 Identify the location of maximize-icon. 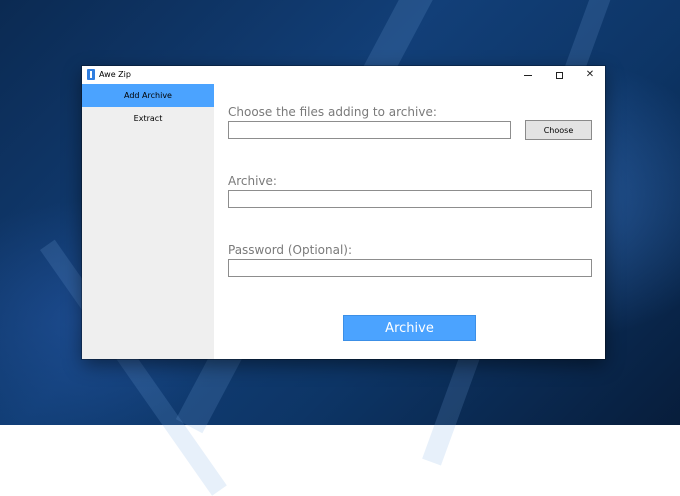
(559, 75).